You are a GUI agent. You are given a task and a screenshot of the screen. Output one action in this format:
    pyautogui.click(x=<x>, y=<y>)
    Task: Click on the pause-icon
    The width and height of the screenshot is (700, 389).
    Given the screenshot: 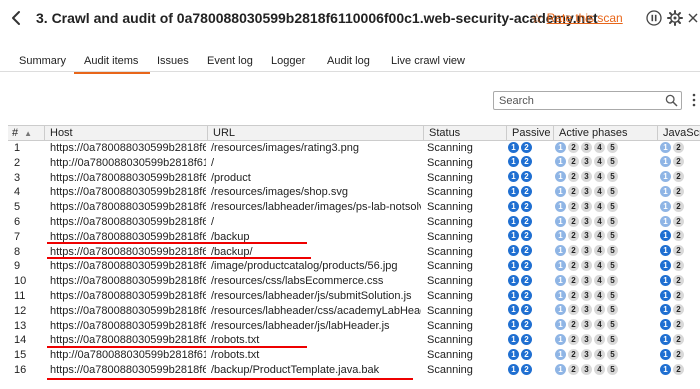 What is the action you would take?
    pyautogui.click(x=654, y=18)
    